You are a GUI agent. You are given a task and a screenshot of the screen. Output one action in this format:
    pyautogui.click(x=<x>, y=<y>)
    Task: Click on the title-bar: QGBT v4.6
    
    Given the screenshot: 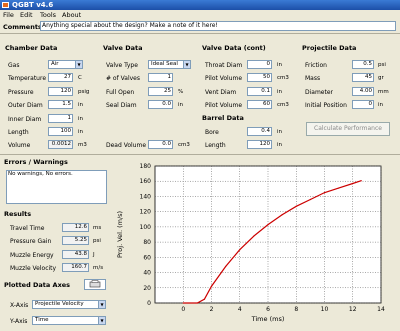 What is the action you would take?
    pyautogui.click(x=200, y=5)
    